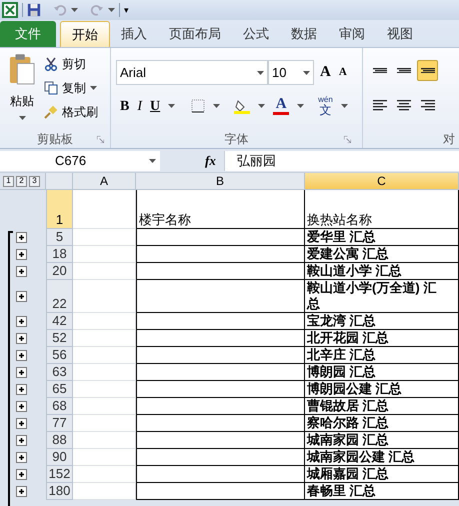 This screenshot has width=459, height=506. I want to click on paste-dropdown-icon, so click(22, 118).